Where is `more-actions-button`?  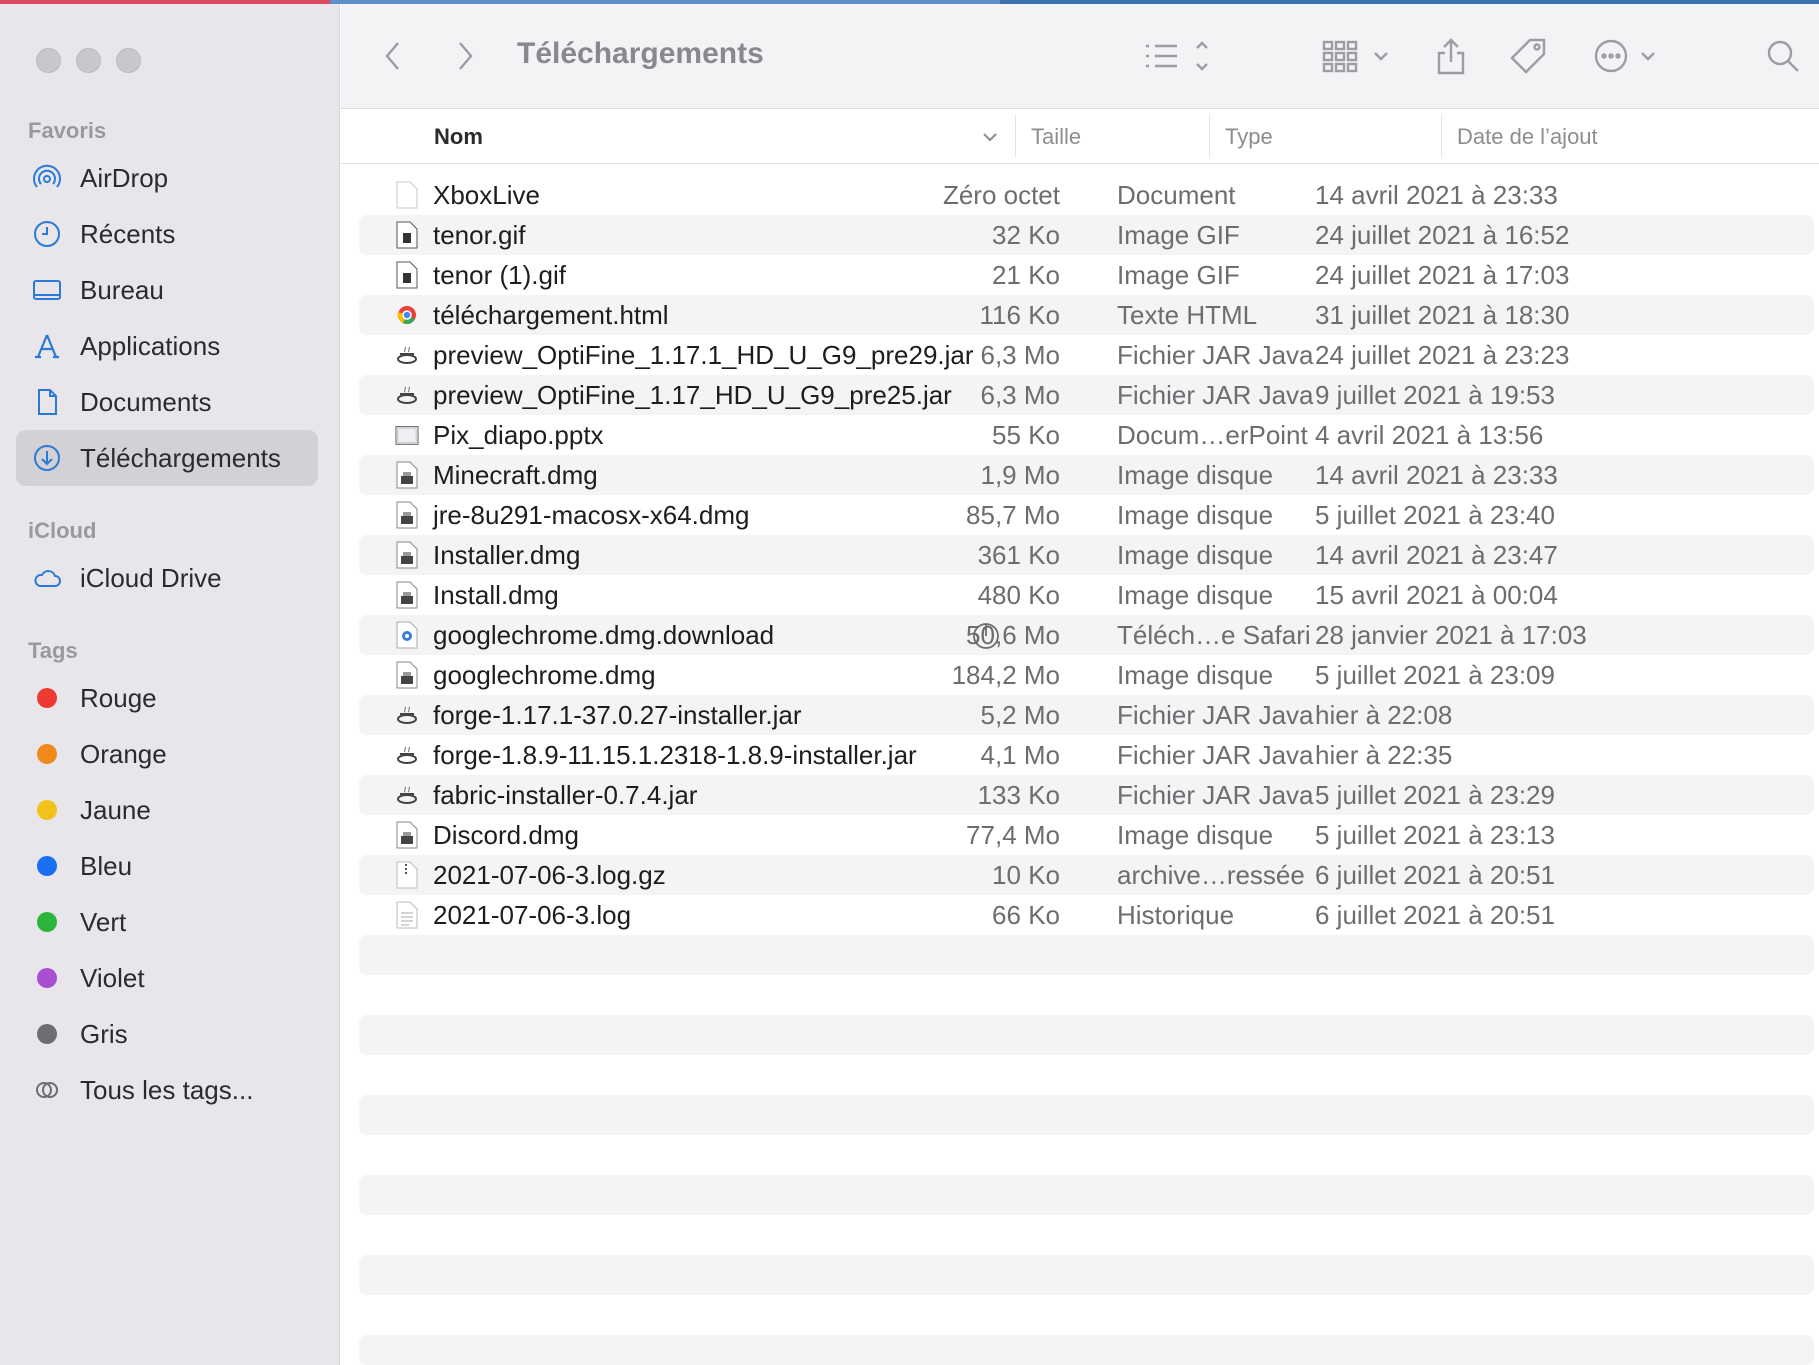 more-actions-button is located at coordinates (1627, 56).